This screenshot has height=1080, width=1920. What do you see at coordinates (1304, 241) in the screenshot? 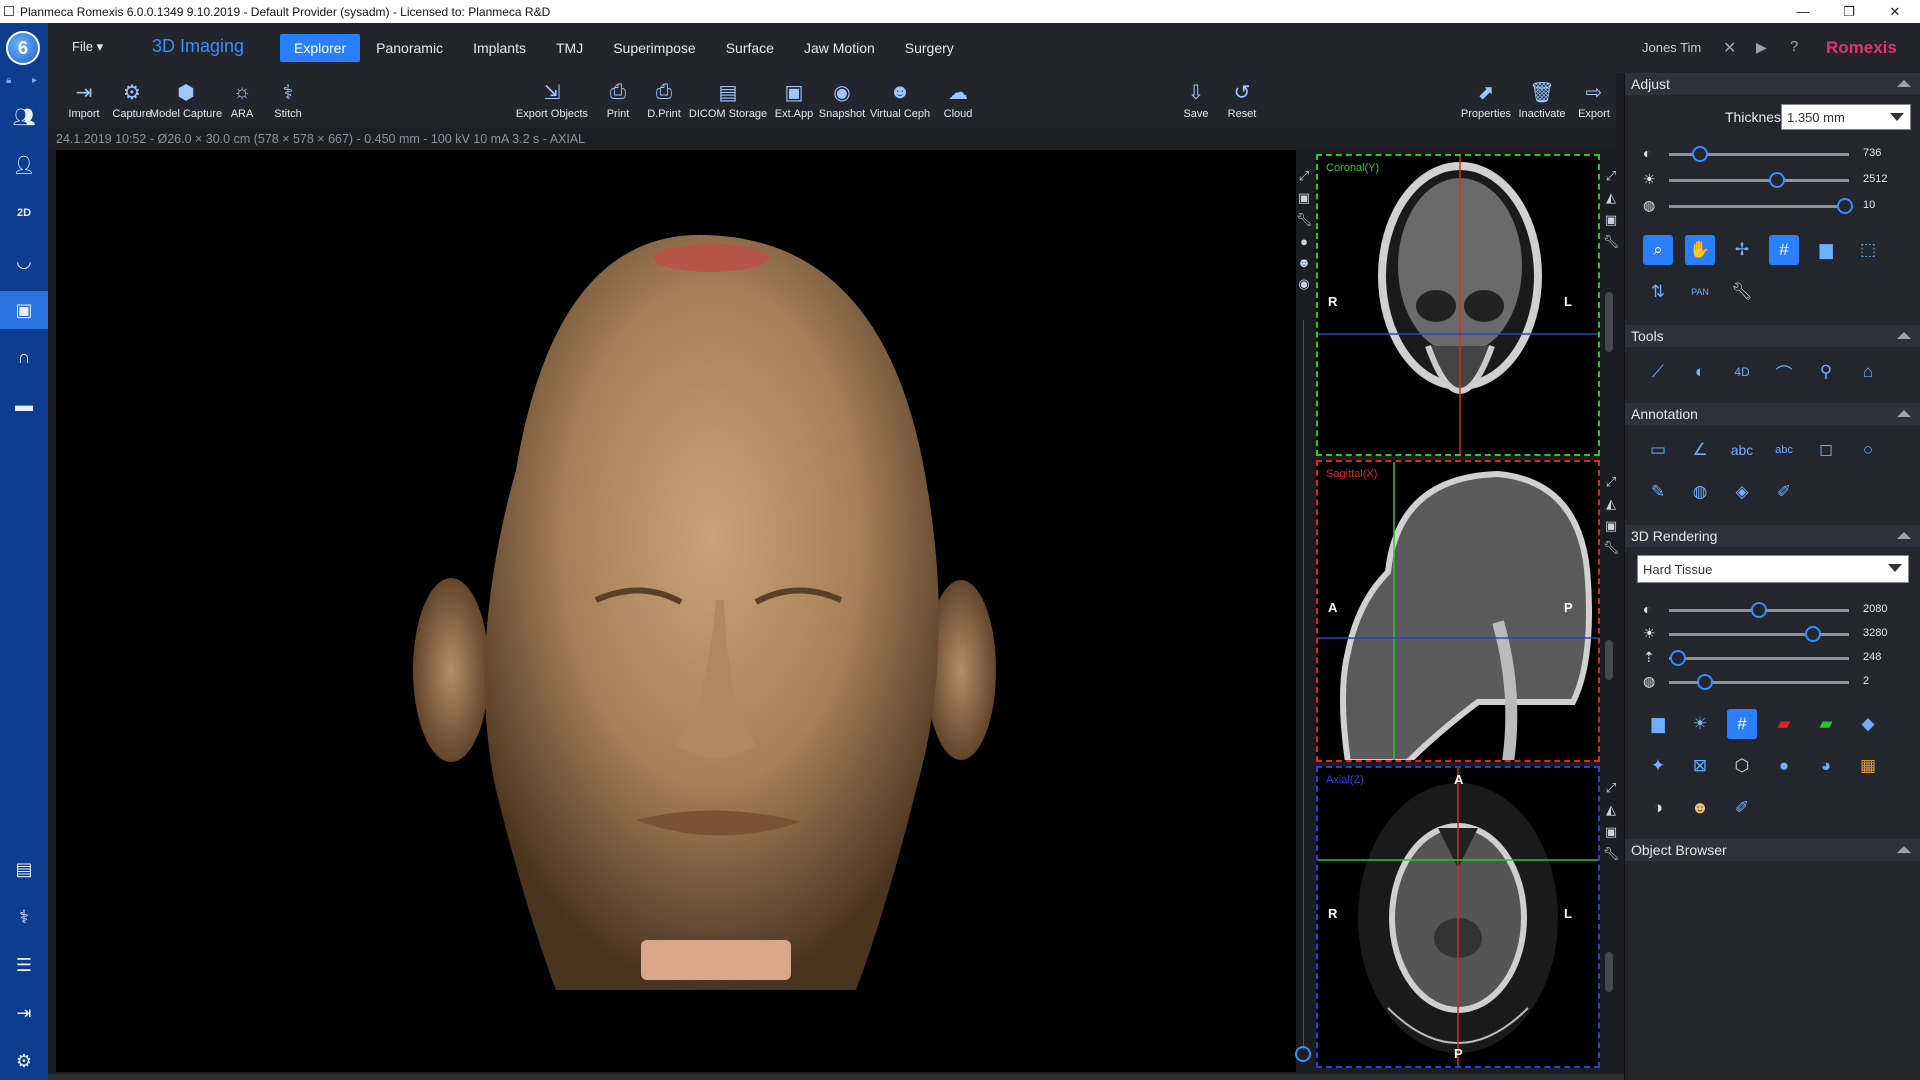
I see `head-soft-icon: ●` at bounding box center [1304, 241].